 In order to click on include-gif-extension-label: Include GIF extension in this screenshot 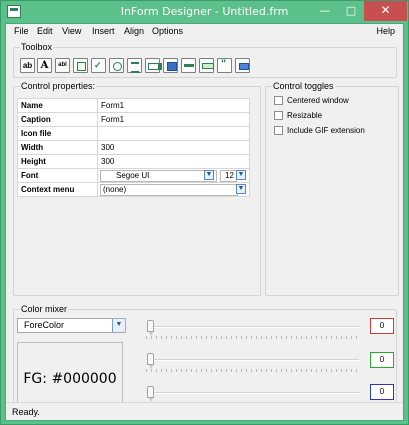, I will do `click(326, 130)`.